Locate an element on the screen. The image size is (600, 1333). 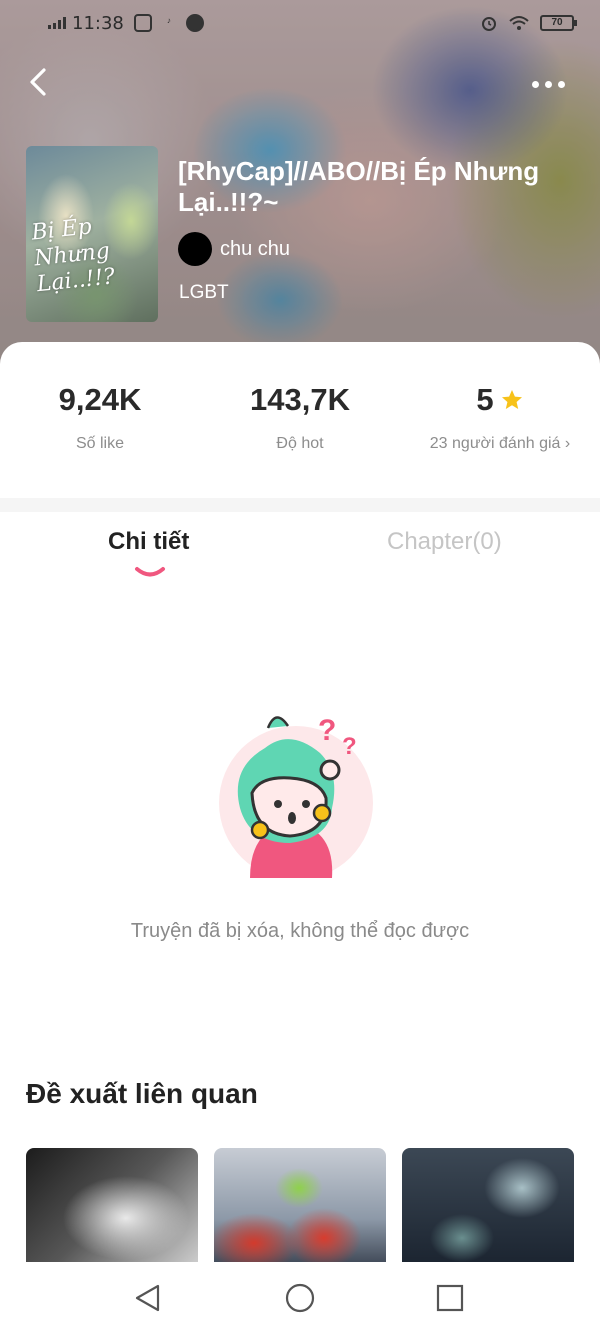
back-button is located at coordinates (40, 82).